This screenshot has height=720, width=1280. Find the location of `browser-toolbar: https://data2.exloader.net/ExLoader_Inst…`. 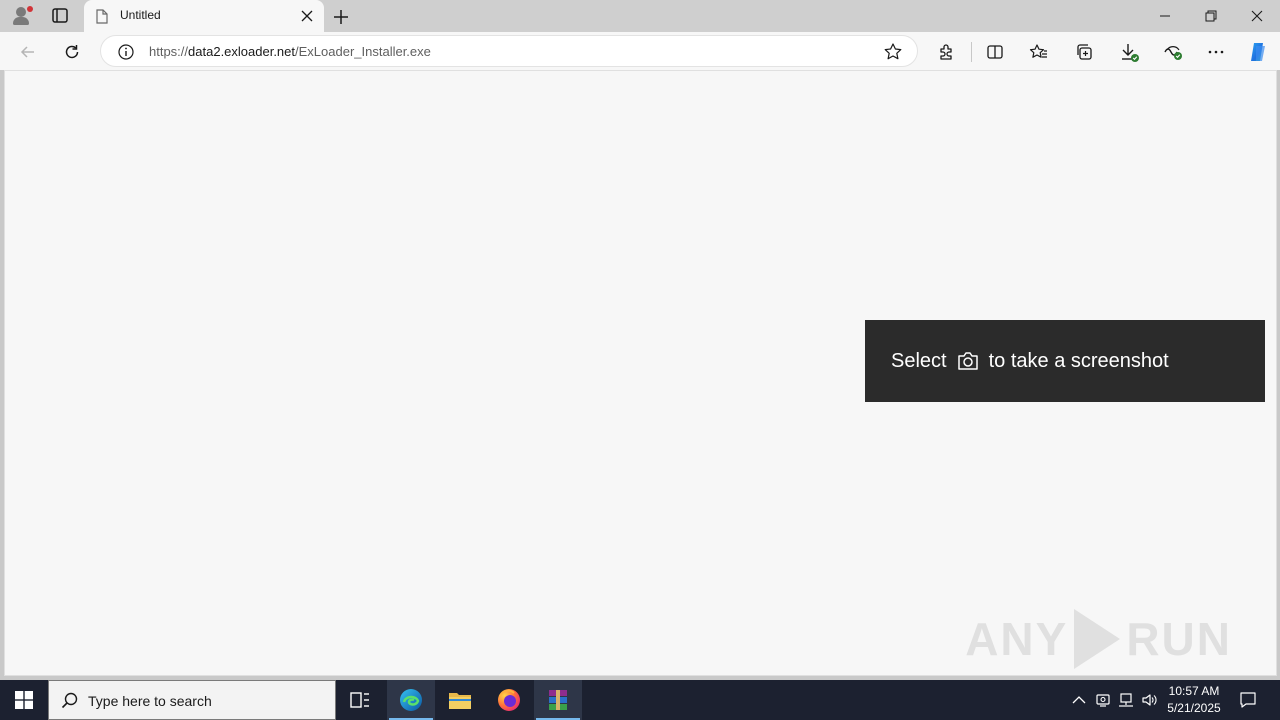

browser-toolbar: https://data2.exloader.net/ExLoader_Inst… is located at coordinates (640, 51).